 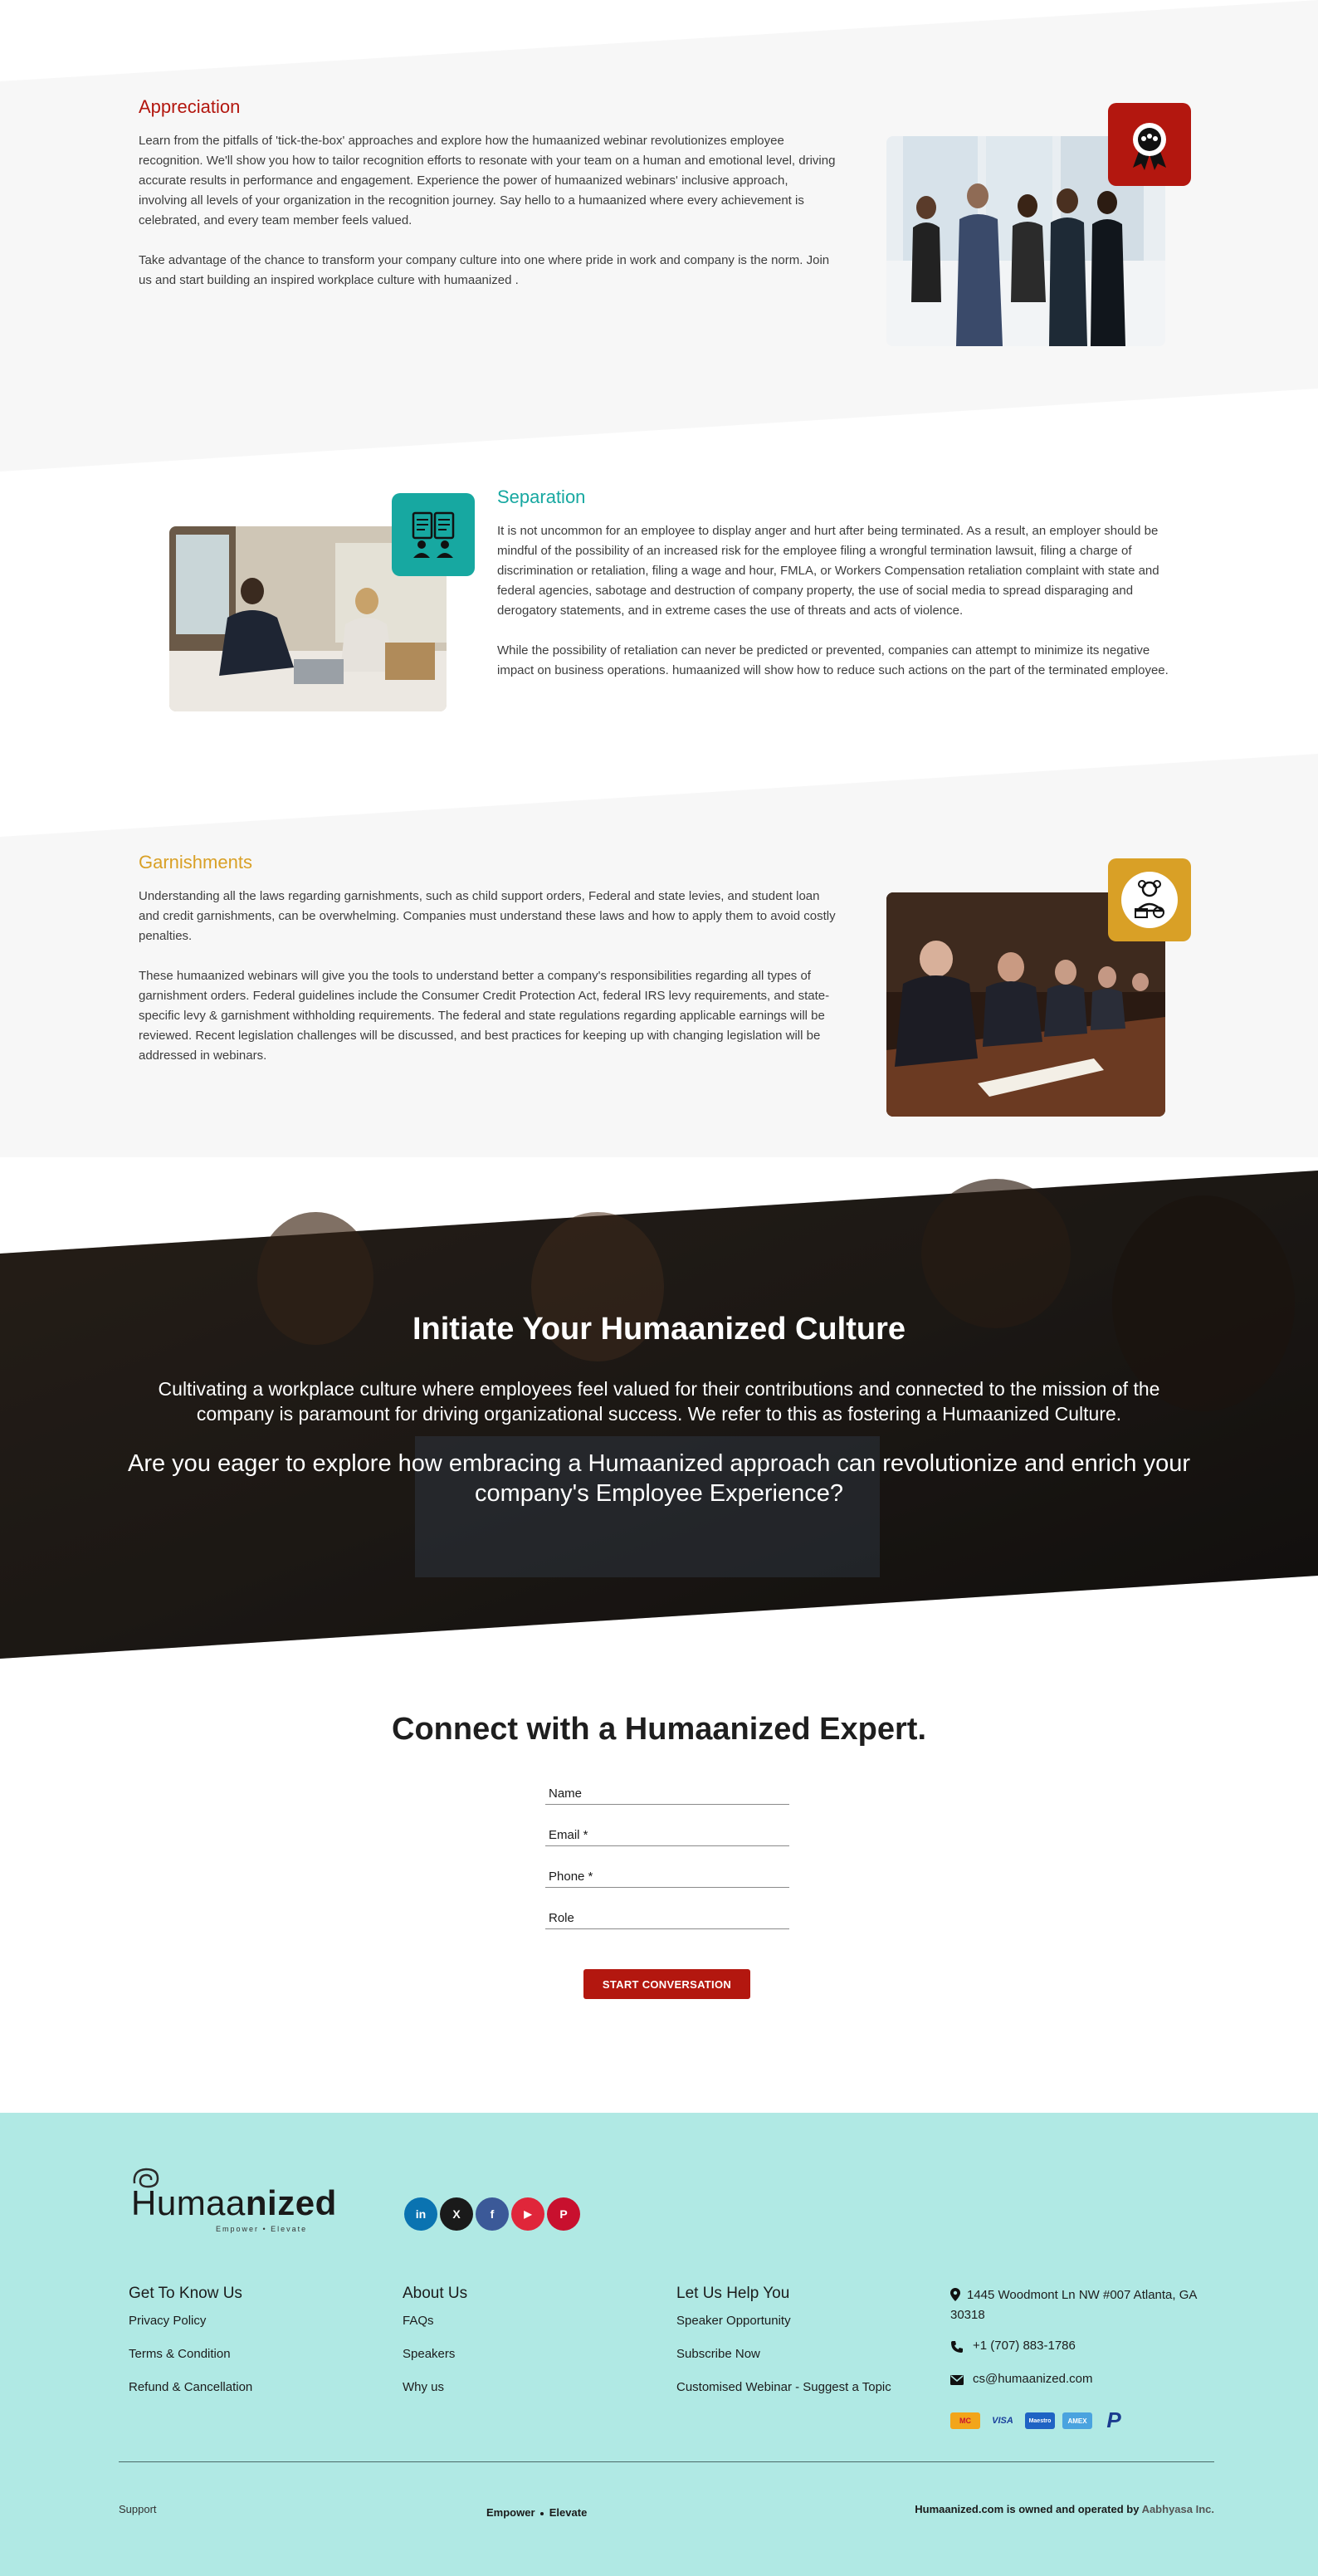 I want to click on support-link: Support, so click(x=138, y=2509).